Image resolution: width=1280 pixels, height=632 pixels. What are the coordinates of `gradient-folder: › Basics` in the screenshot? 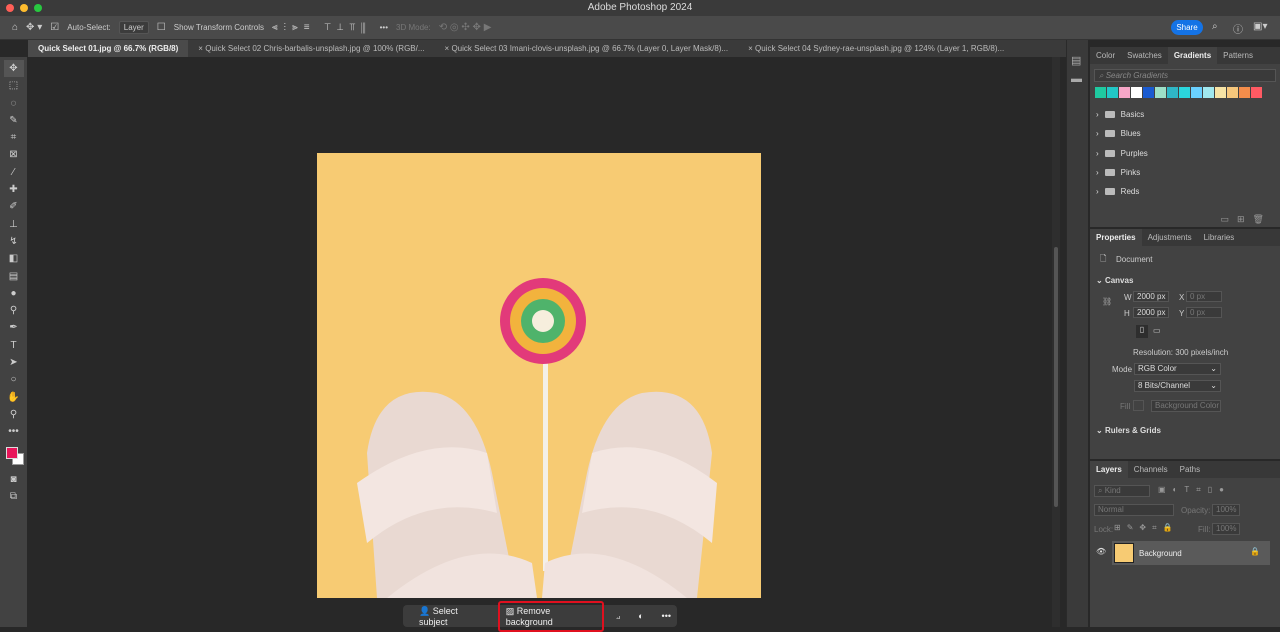 It's located at (1185, 114).